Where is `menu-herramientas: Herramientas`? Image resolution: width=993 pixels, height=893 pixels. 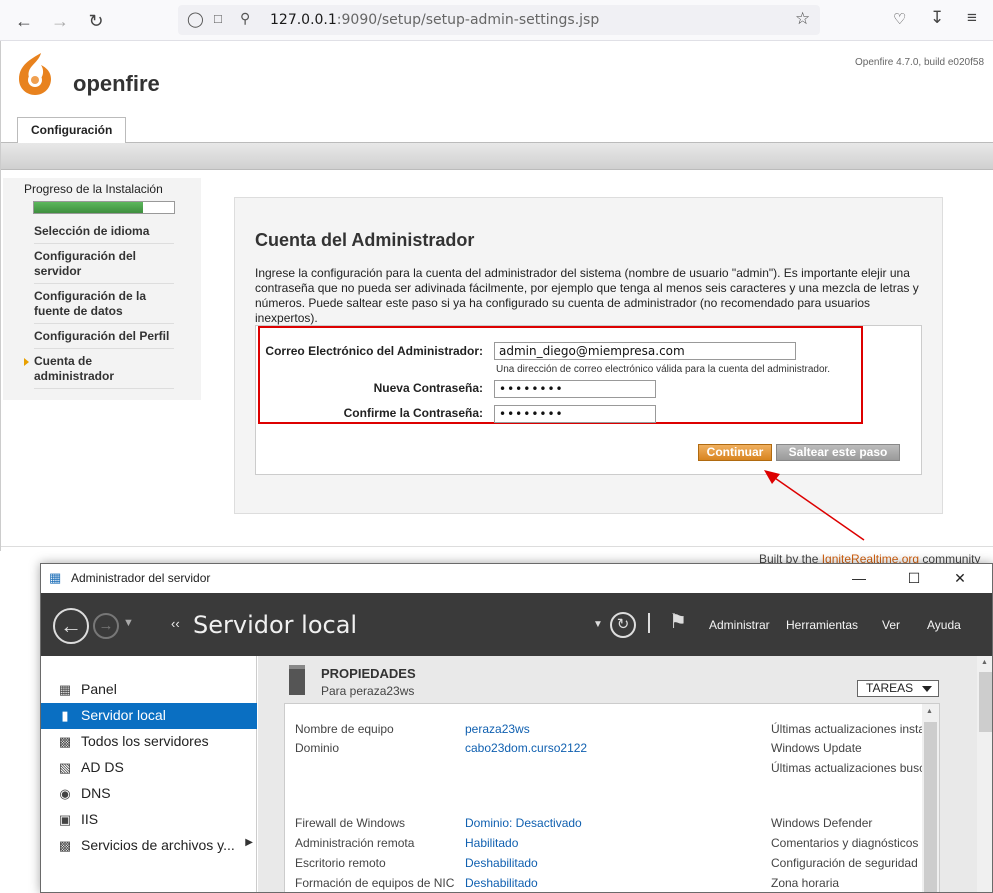
menu-herramientas: Herramientas is located at coordinates (822, 625).